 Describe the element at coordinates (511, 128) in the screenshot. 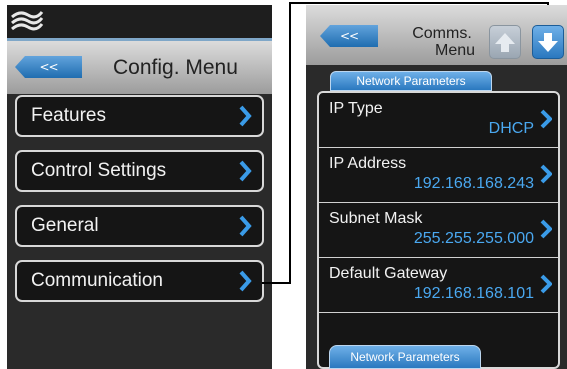

I see `row-value: DHCP` at that location.